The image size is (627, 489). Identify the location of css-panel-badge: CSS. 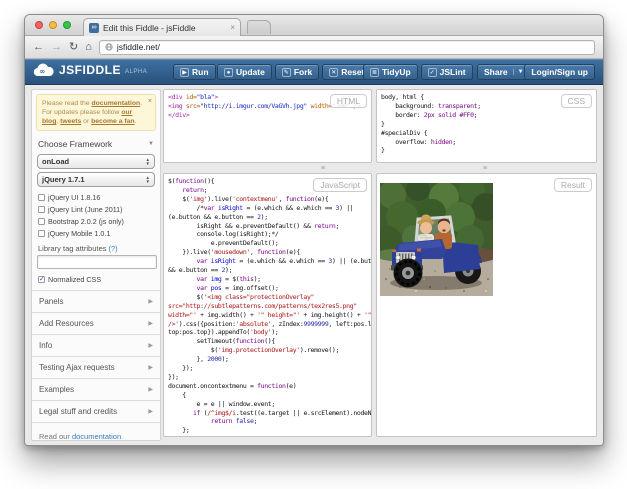
(576, 101).